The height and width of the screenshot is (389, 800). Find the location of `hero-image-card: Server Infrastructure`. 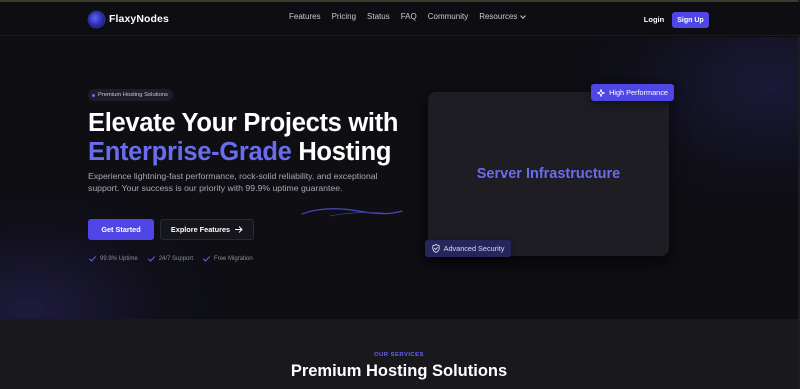

hero-image-card: Server Infrastructure is located at coordinates (548, 174).